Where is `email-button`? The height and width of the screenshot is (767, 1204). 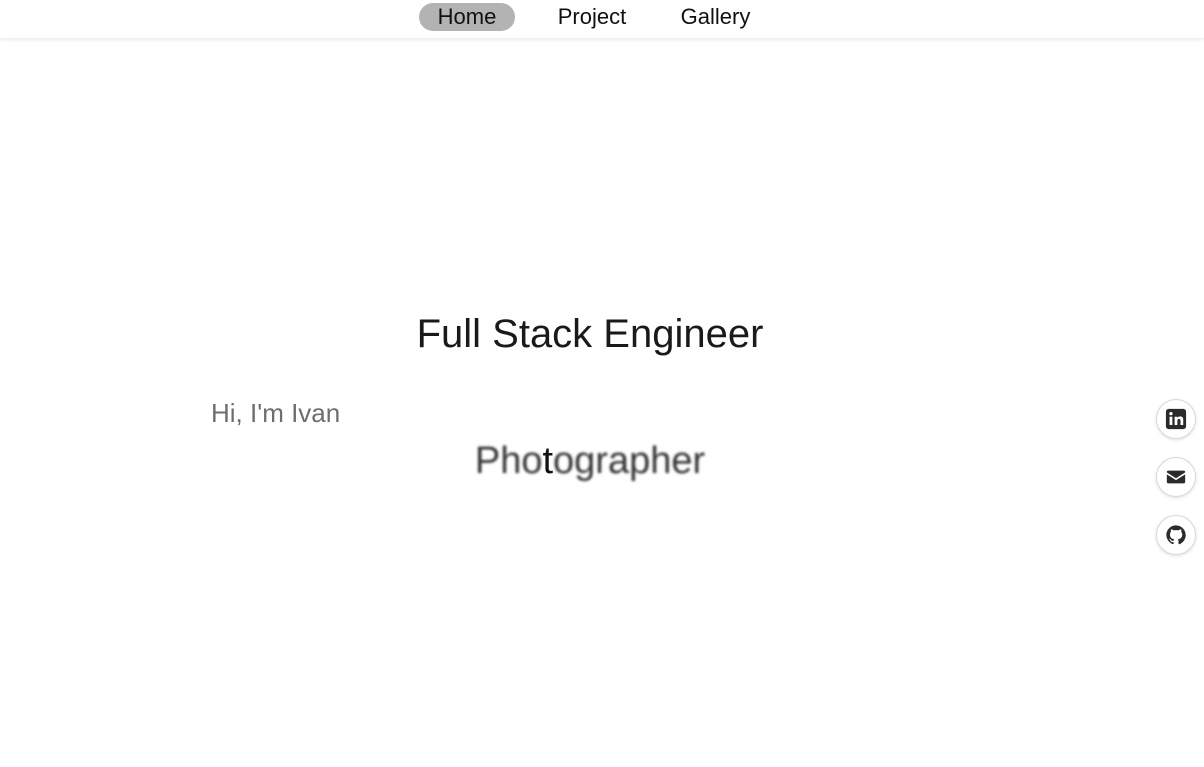
email-button is located at coordinates (1176, 477).